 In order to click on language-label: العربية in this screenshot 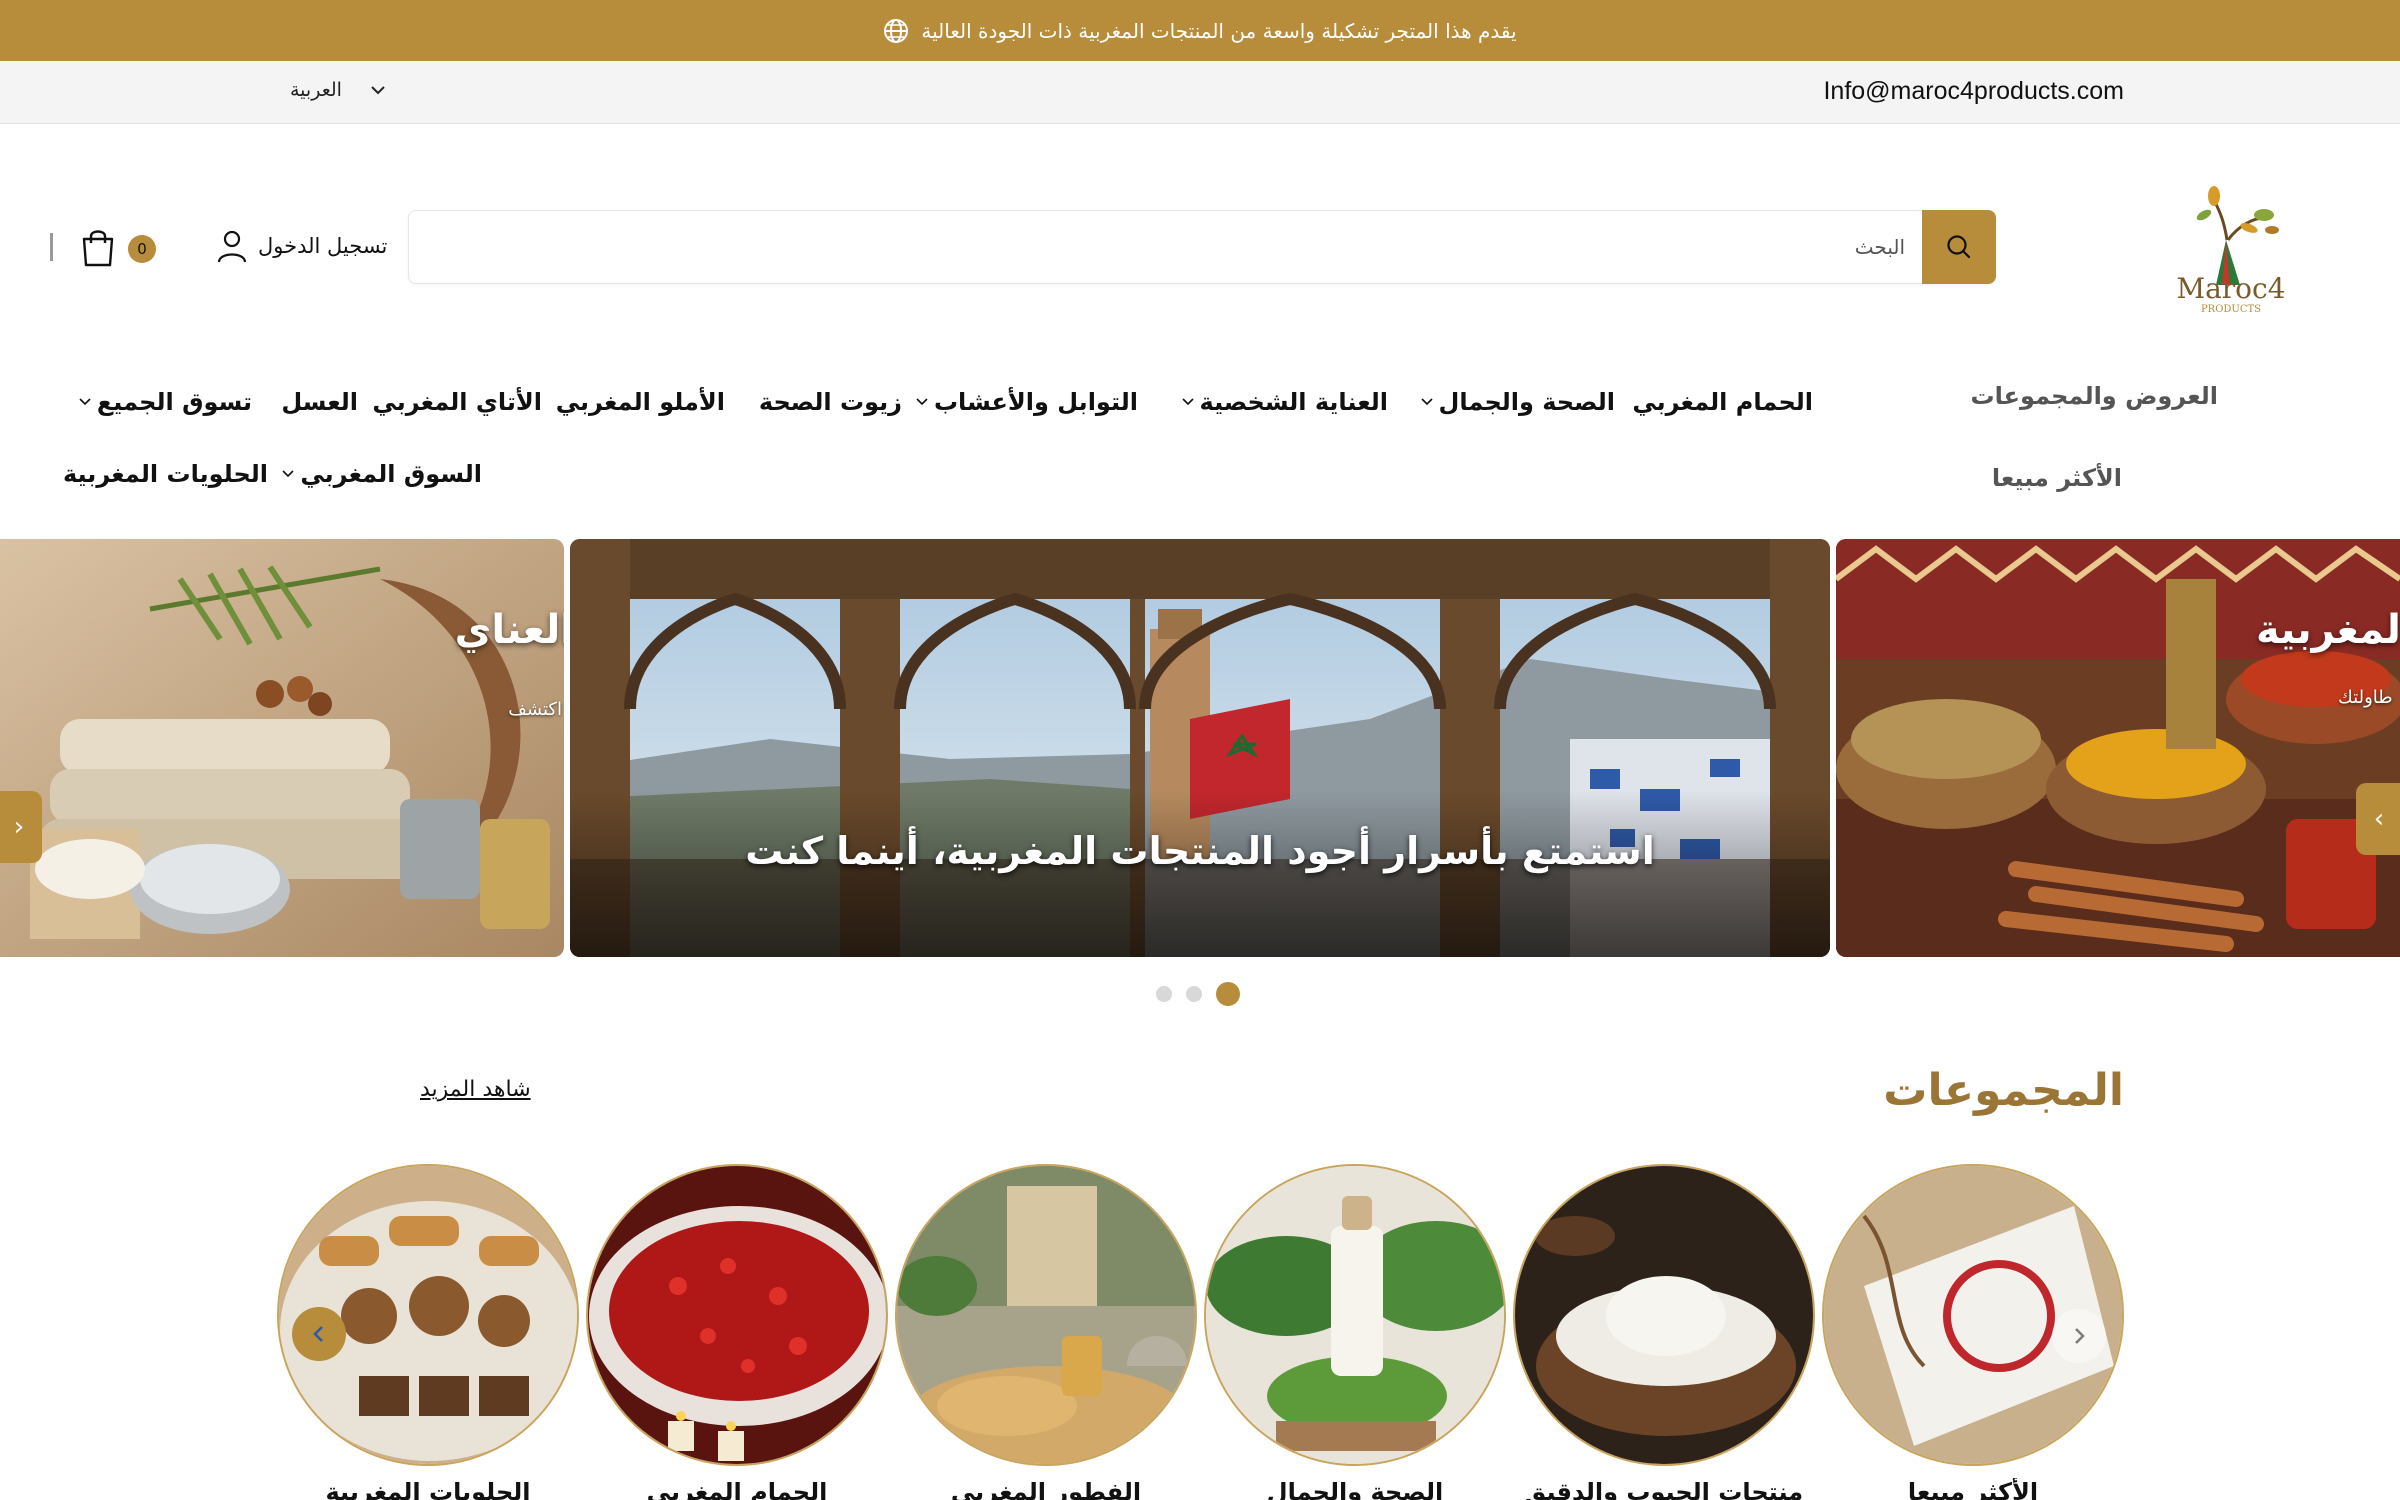, I will do `click(316, 90)`.